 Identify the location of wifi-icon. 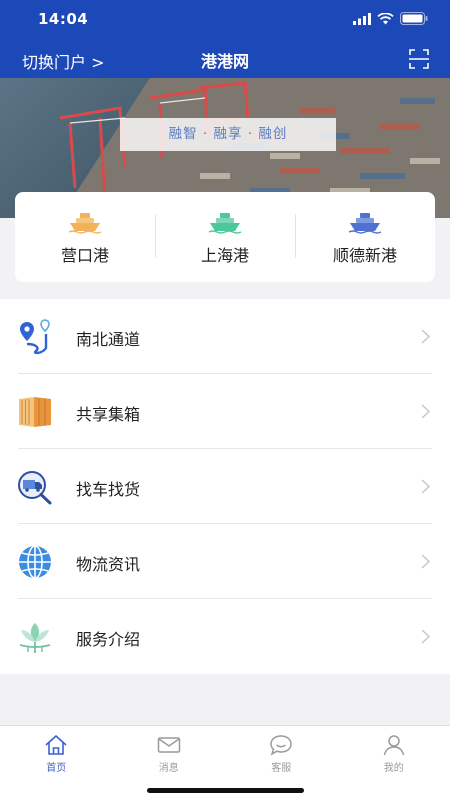
(385, 18).